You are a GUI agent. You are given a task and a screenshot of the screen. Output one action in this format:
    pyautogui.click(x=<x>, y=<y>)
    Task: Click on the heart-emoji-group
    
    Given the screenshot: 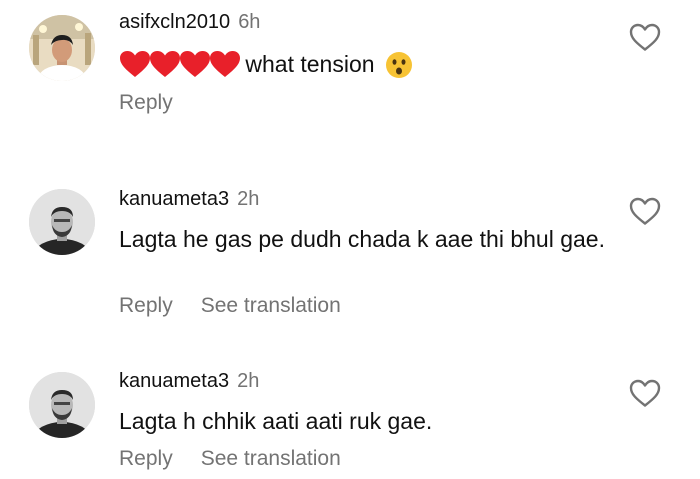 What is the action you would take?
    pyautogui.click(x=182, y=64)
    